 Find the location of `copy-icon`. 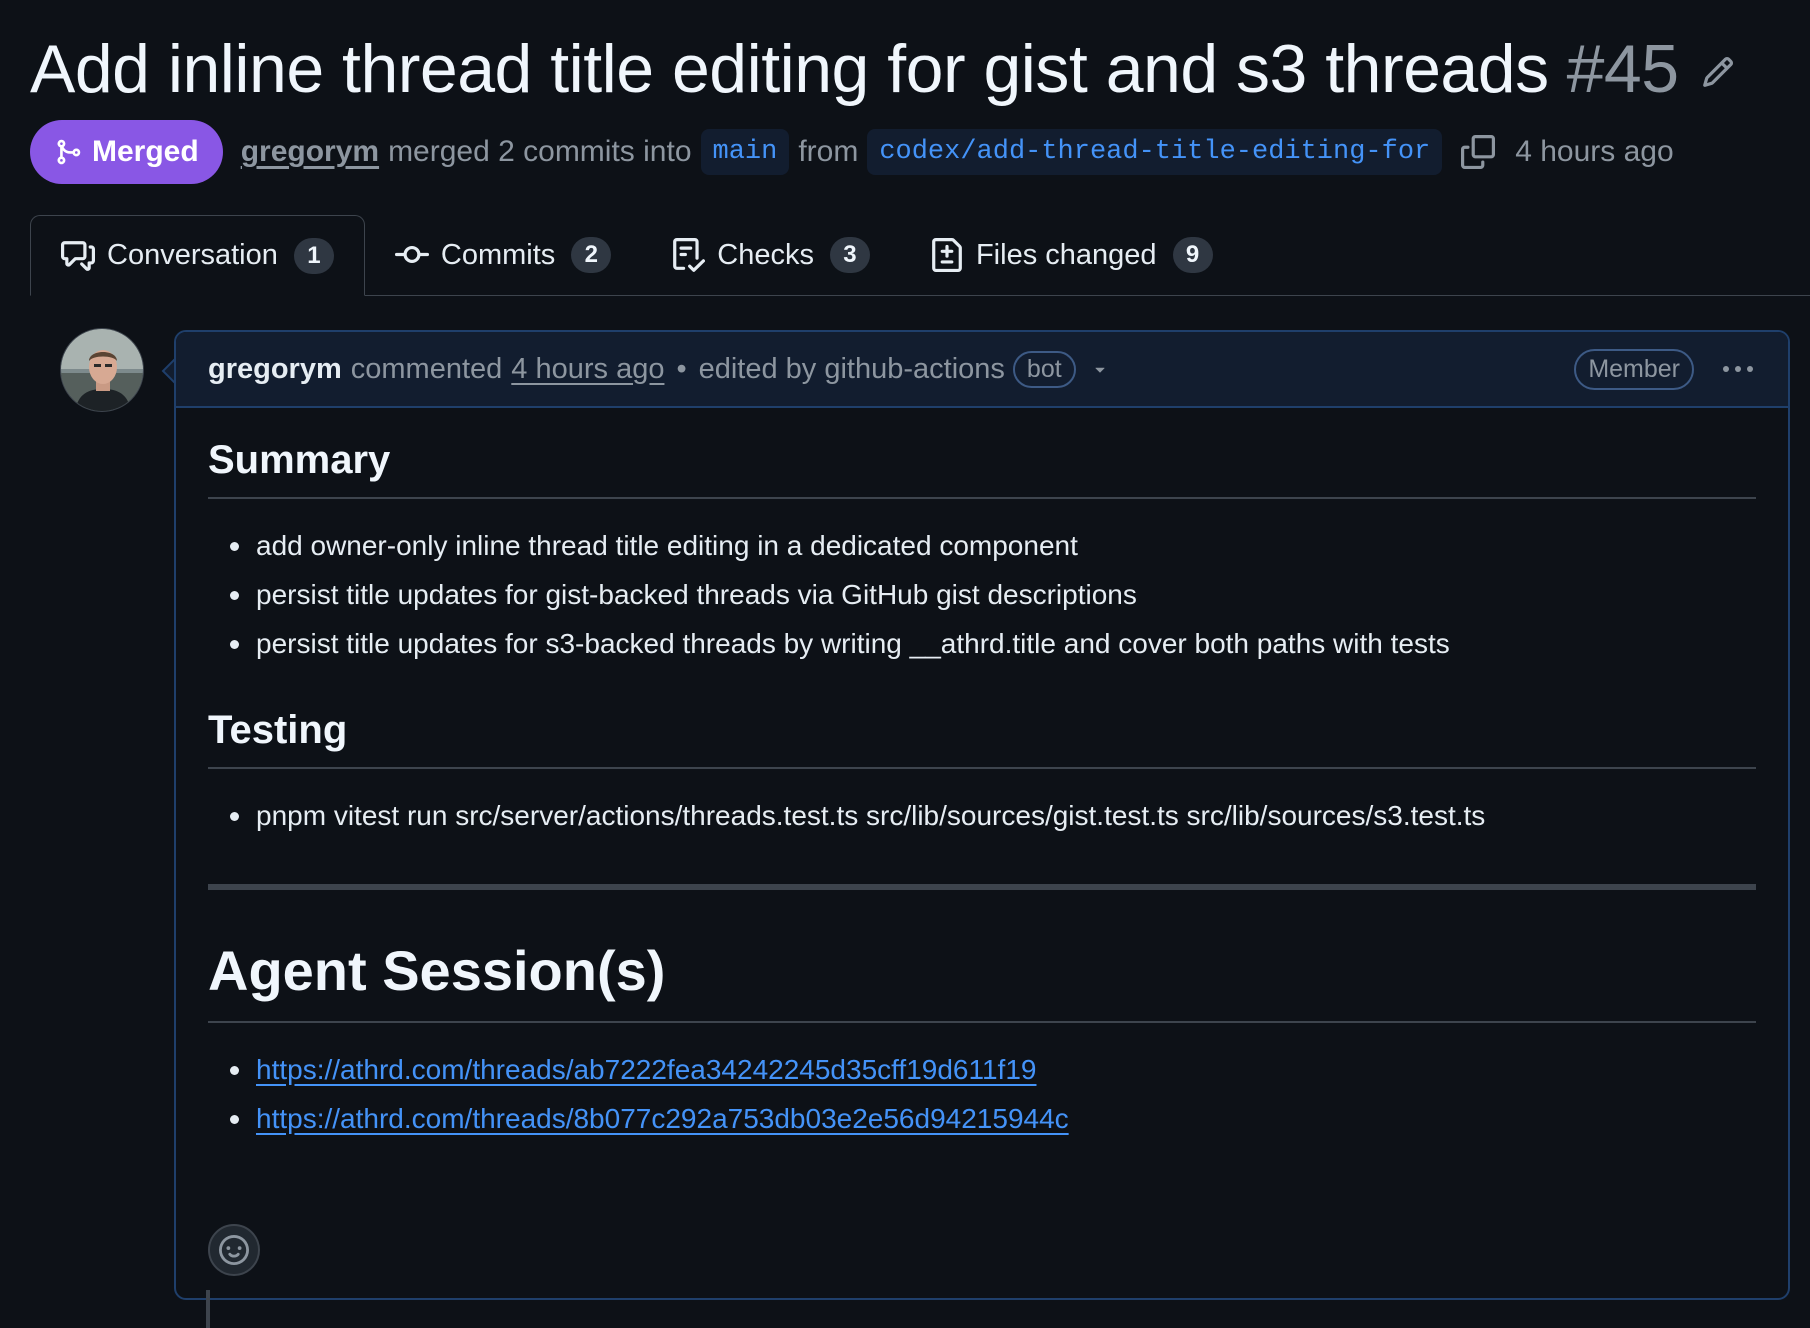

copy-icon is located at coordinates (1478, 152).